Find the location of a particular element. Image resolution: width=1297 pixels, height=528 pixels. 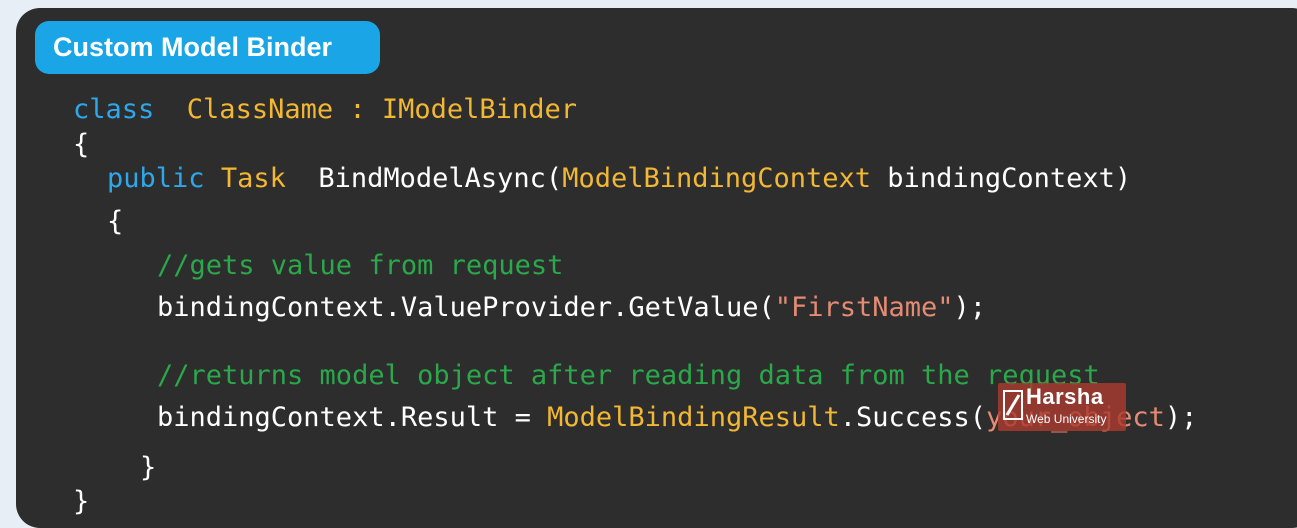

code-token-type: IModelBinder is located at coordinates (479, 109).